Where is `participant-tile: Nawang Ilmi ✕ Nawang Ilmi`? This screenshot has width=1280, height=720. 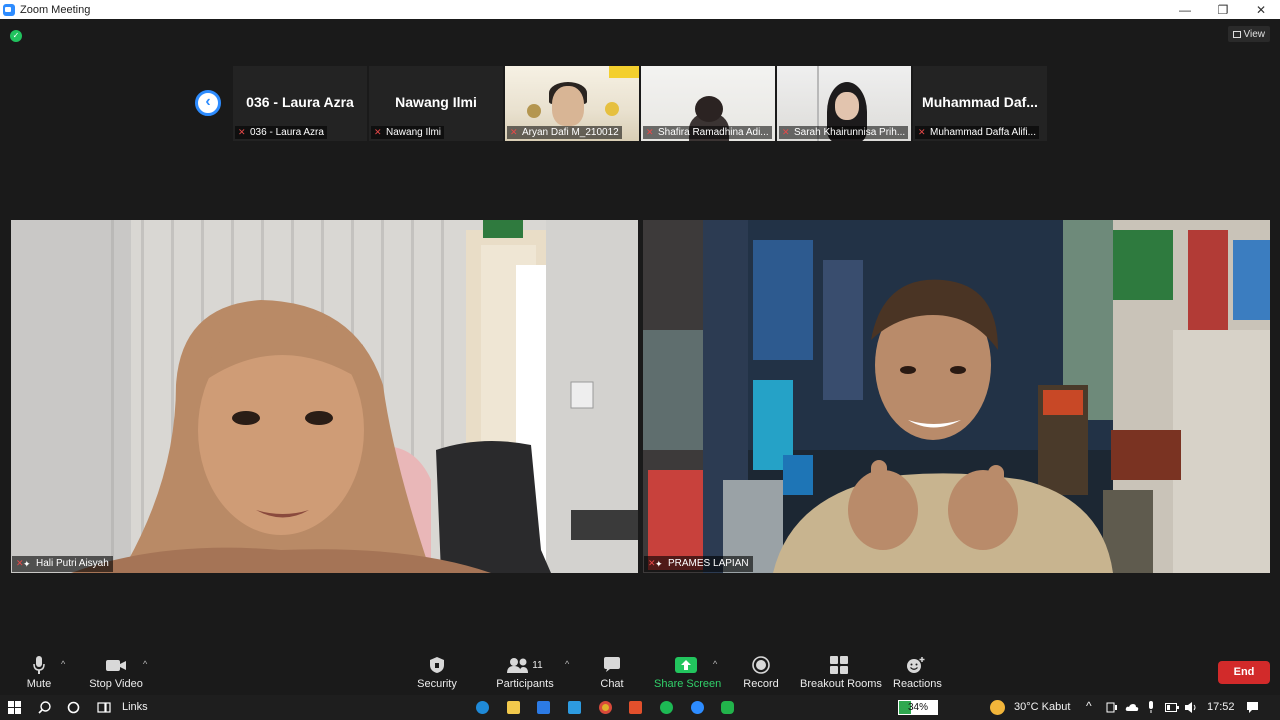 participant-tile: Nawang Ilmi ✕ Nawang Ilmi is located at coordinates (436, 103).